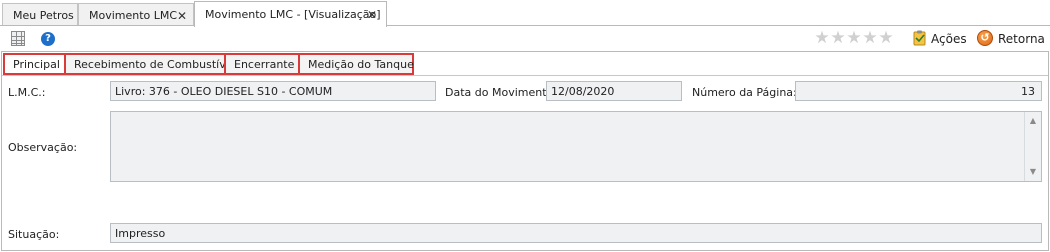 Image resolution: width=1050 pixels, height=252 pixels. I want to click on vertical-scrollbar: ▲ ▼, so click(1032, 146).